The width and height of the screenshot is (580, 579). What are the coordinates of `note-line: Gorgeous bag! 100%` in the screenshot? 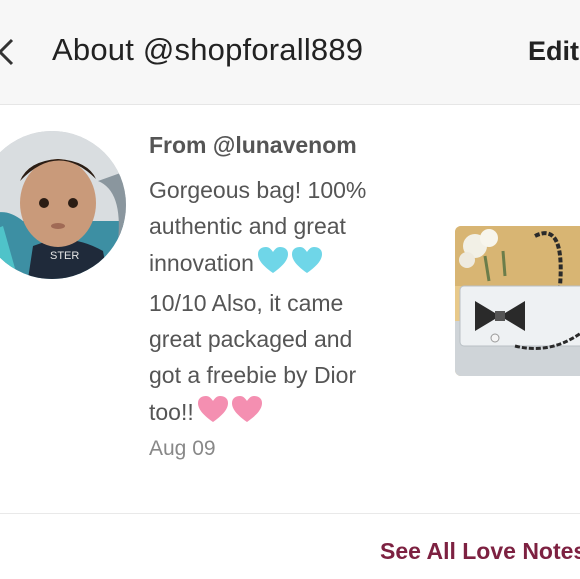 It's located at (258, 190).